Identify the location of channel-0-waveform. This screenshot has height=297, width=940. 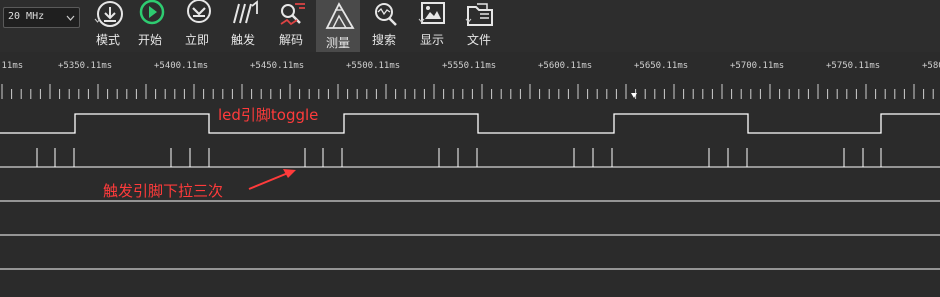
(470, 123).